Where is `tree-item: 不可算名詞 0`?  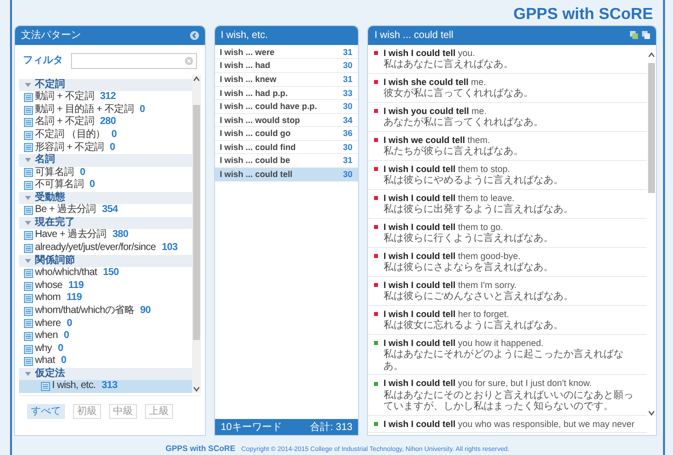 tree-item: 不可算名詞 0 is located at coordinates (105, 185).